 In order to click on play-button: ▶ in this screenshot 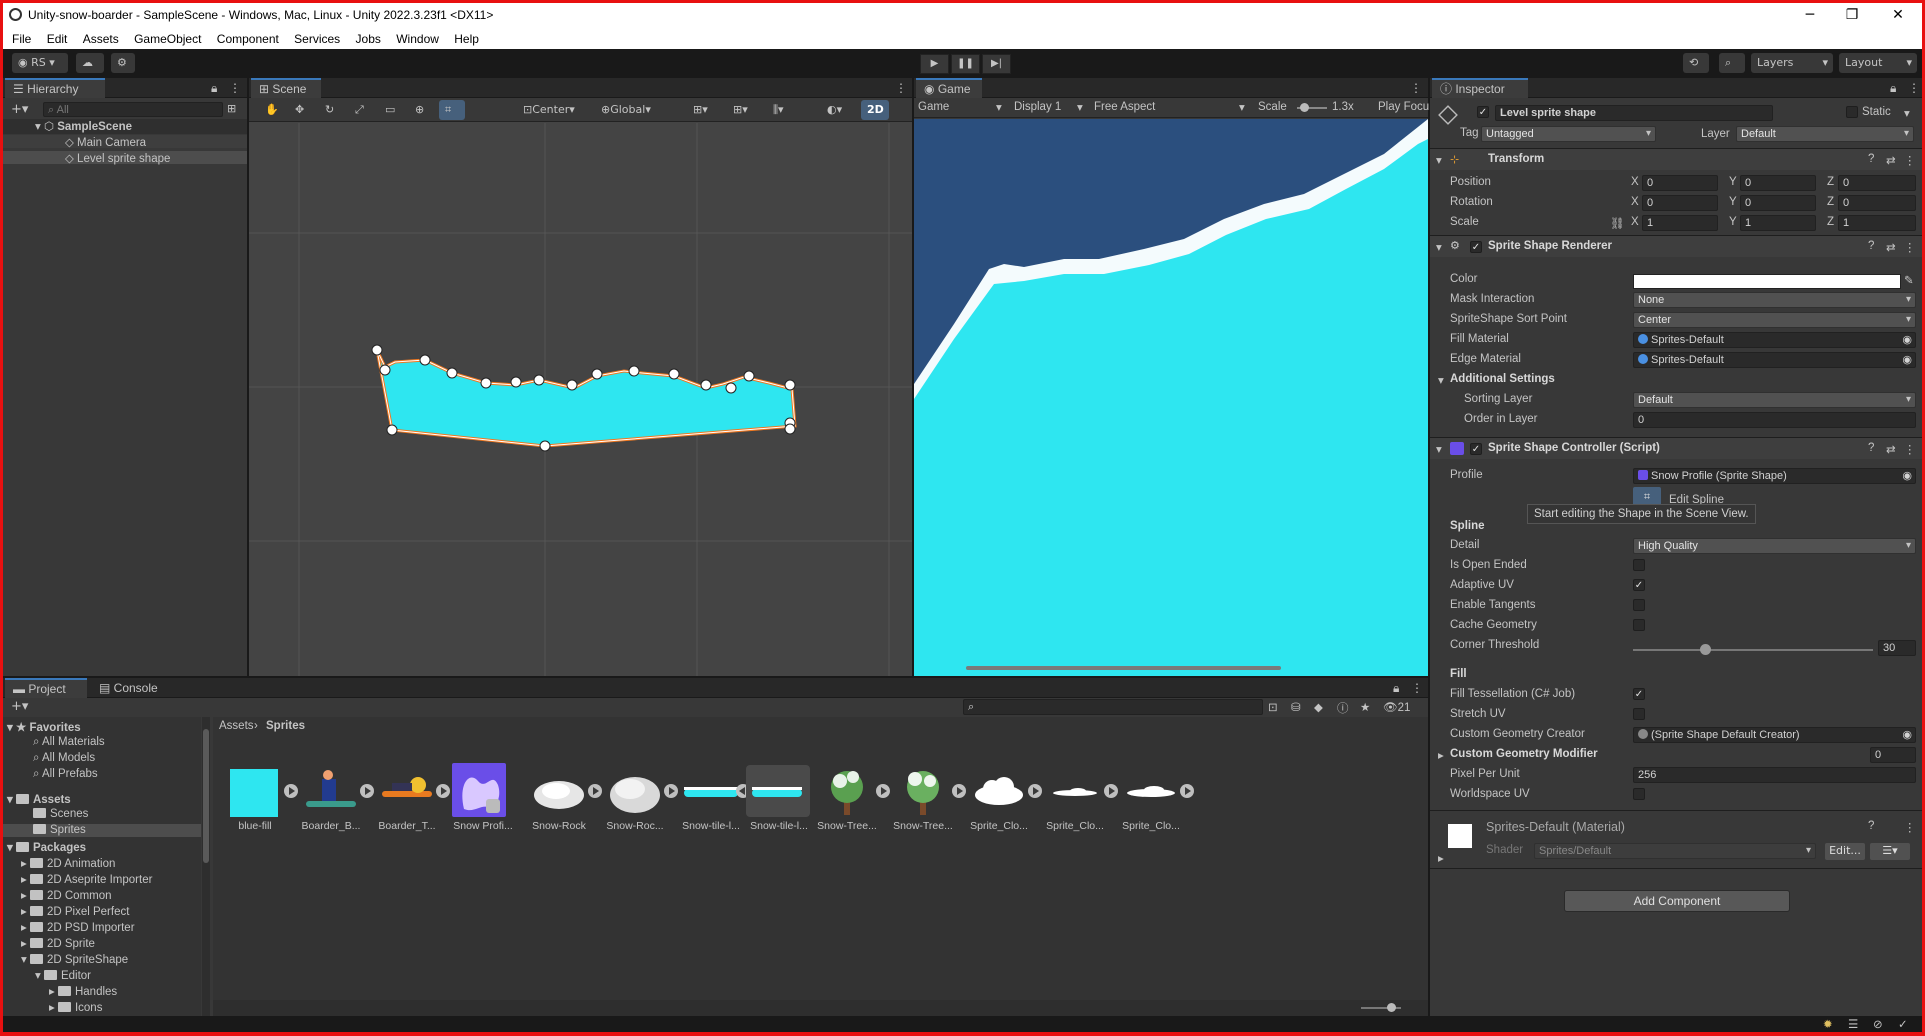, I will do `click(934, 64)`.